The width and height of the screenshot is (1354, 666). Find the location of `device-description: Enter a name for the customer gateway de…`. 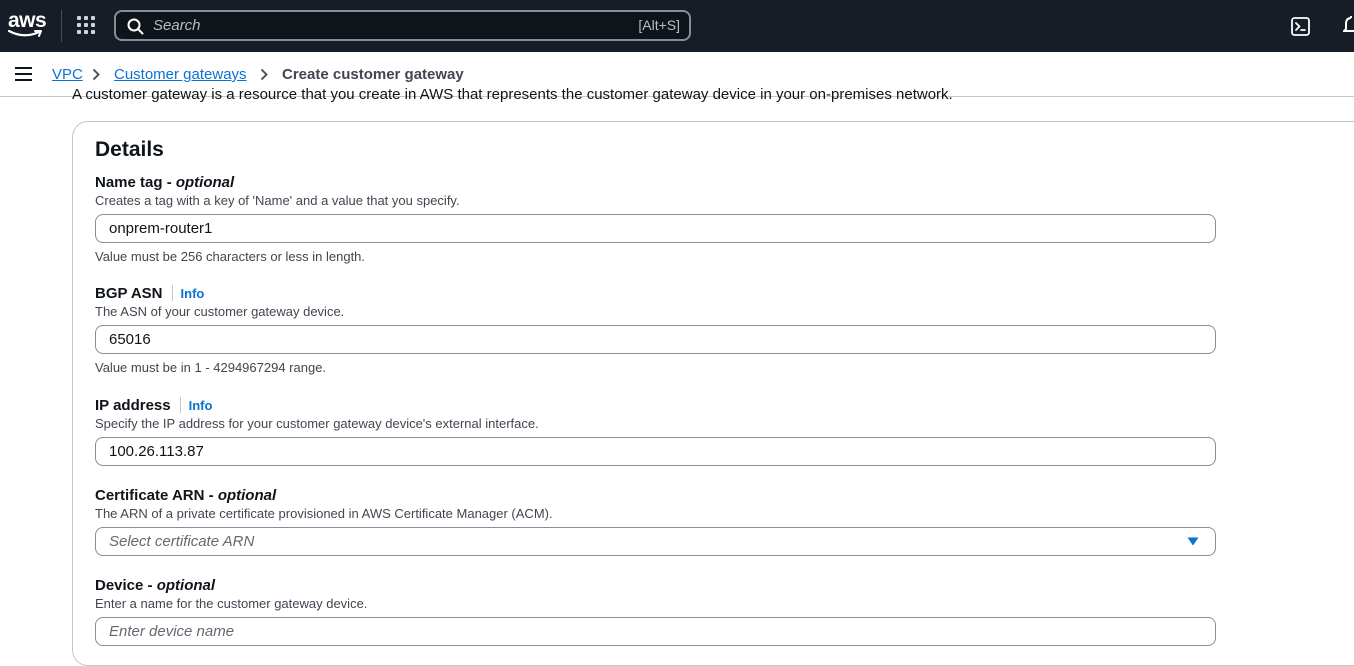

device-description: Enter a name for the customer gateway de… is located at coordinates (231, 603).